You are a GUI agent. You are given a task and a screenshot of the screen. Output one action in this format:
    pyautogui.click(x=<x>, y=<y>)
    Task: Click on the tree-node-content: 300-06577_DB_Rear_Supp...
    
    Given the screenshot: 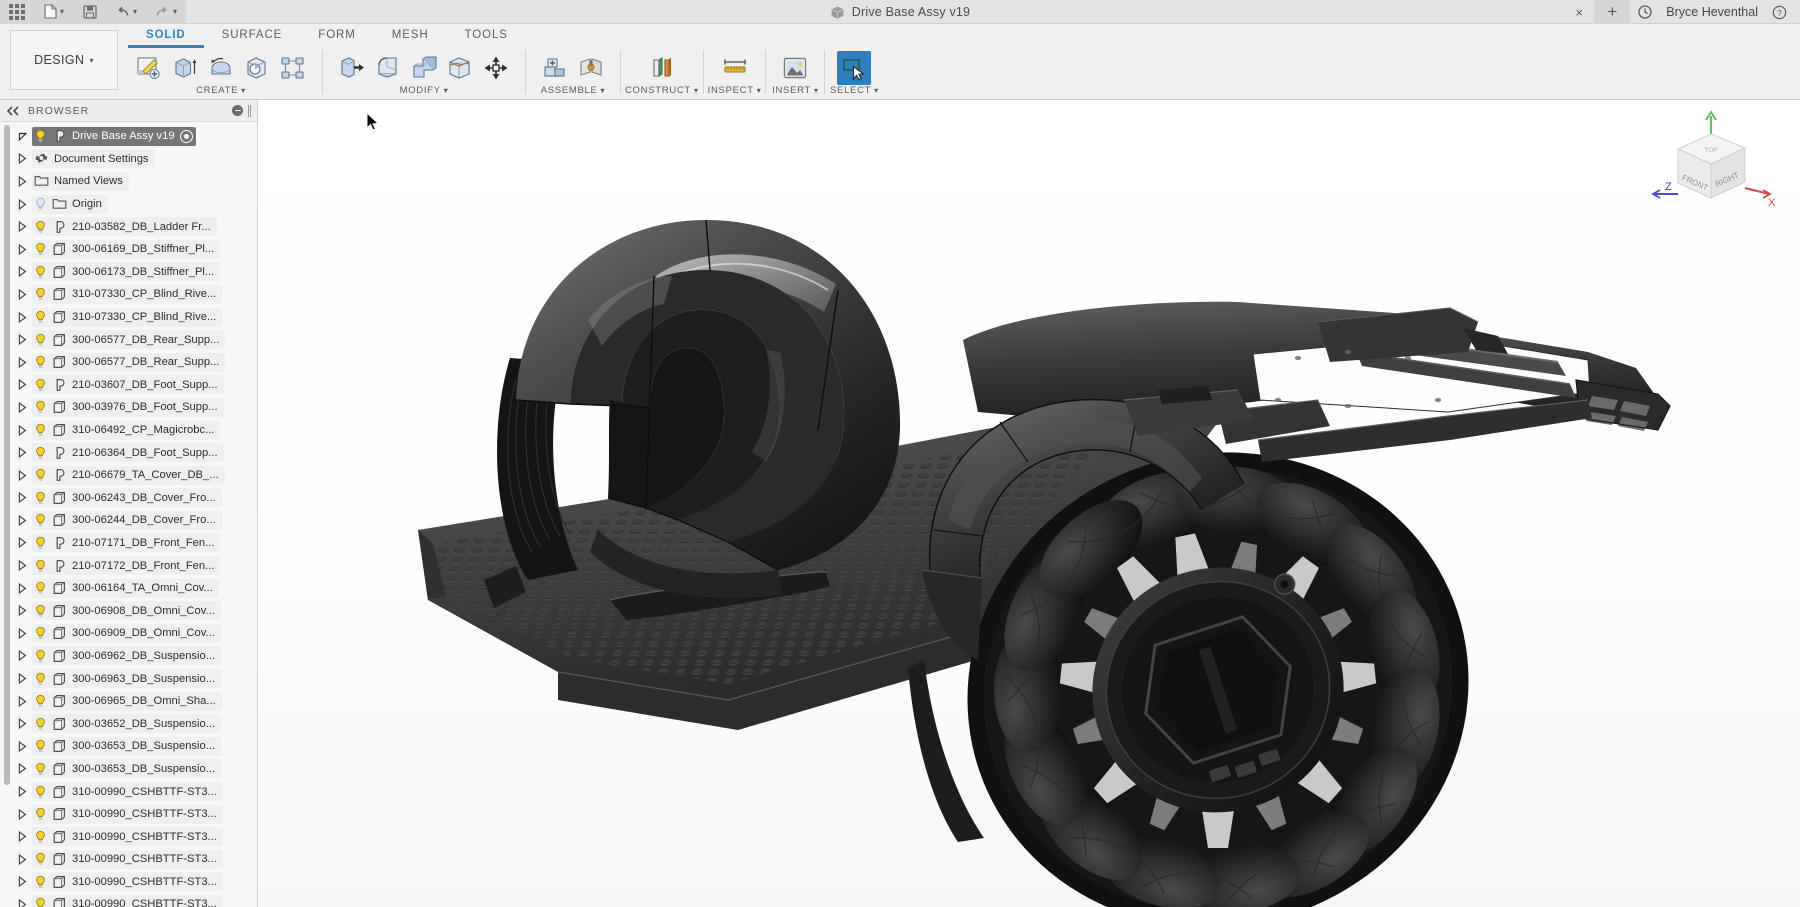 What is the action you would take?
    pyautogui.click(x=129, y=362)
    